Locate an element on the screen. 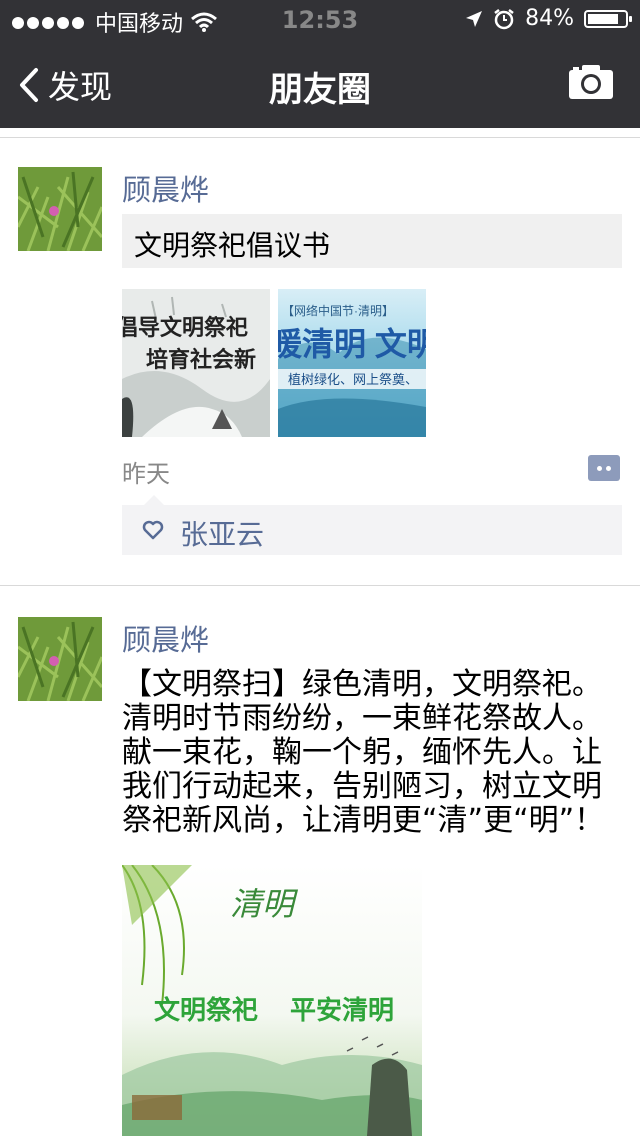 This screenshot has height=1136, width=640. subline-text: 植树绿化、网上祭奠、 is located at coordinates (353, 379).